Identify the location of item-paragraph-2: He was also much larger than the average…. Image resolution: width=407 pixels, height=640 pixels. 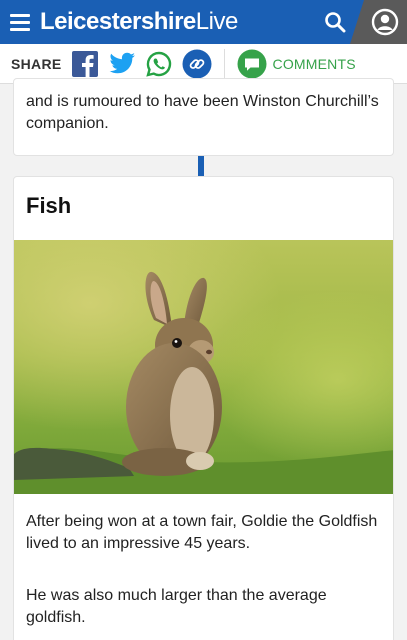
(176, 606).